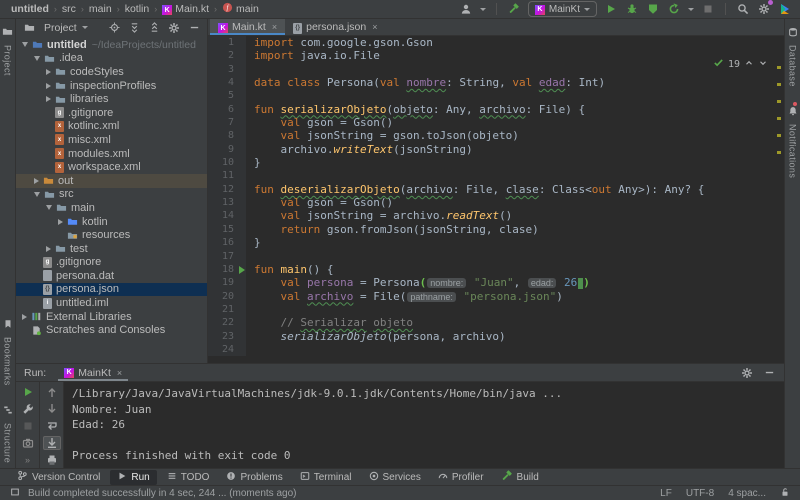 The image size is (800, 500). Describe the element at coordinates (100, 9) in the screenshot. I see `breadcrumb-item-main: main` at that location.